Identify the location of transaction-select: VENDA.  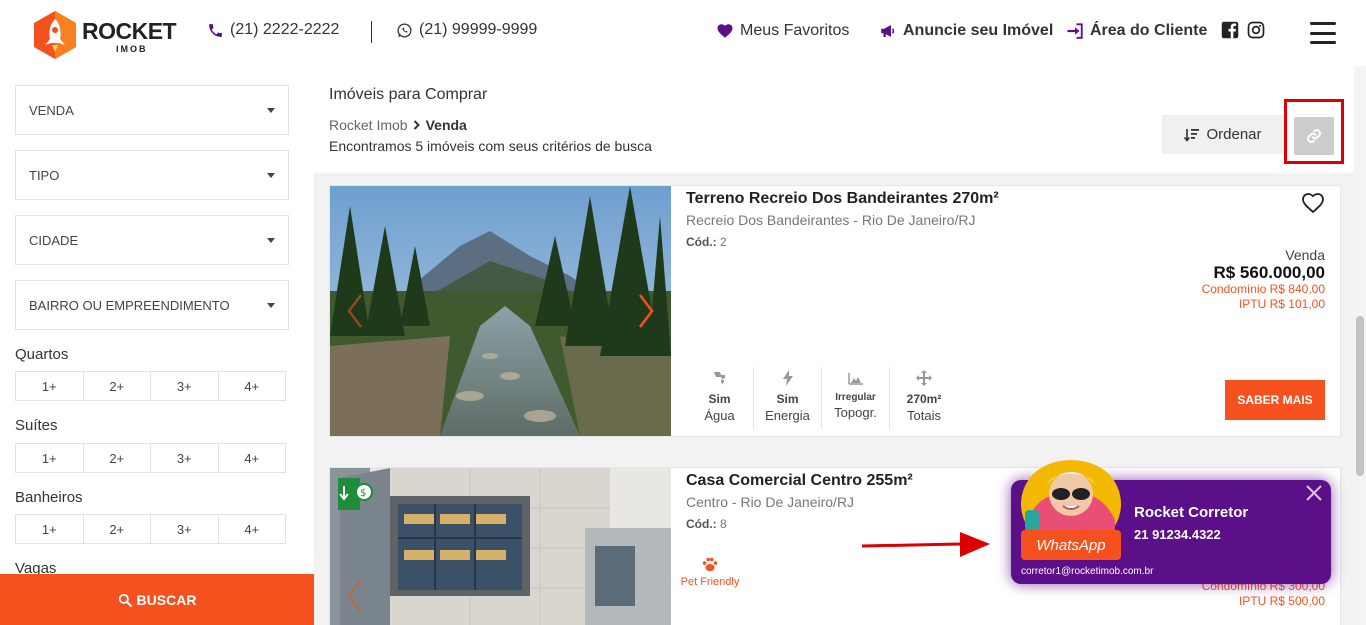
(152, 110).